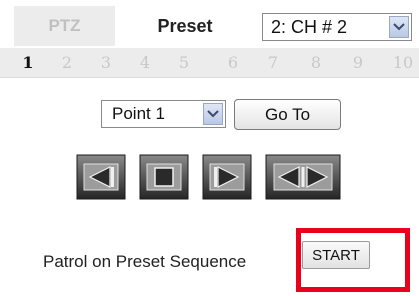 The height and width of the screenshot is (296, 419). I want to click on patrol-label: Patrol on Preset Sequence, so click(145, 261).